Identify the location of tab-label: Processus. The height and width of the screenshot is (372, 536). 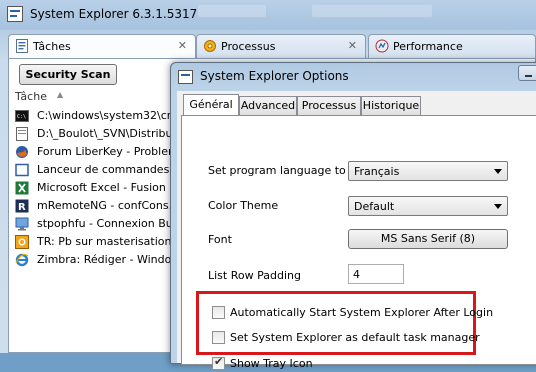
(248, 46).